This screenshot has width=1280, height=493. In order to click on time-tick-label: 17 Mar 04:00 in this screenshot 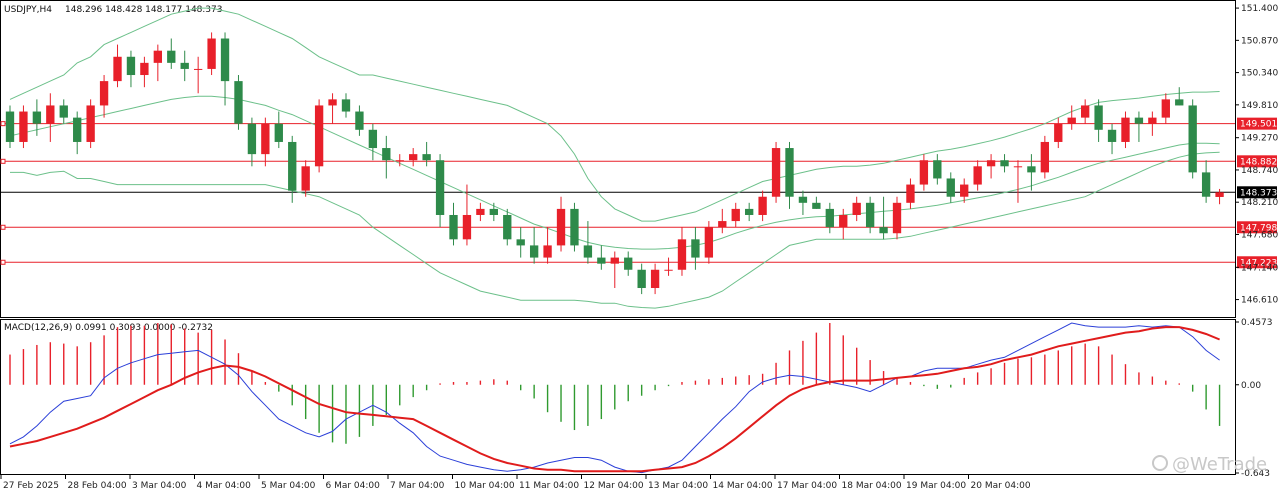, I will do `click(807, 486)`.